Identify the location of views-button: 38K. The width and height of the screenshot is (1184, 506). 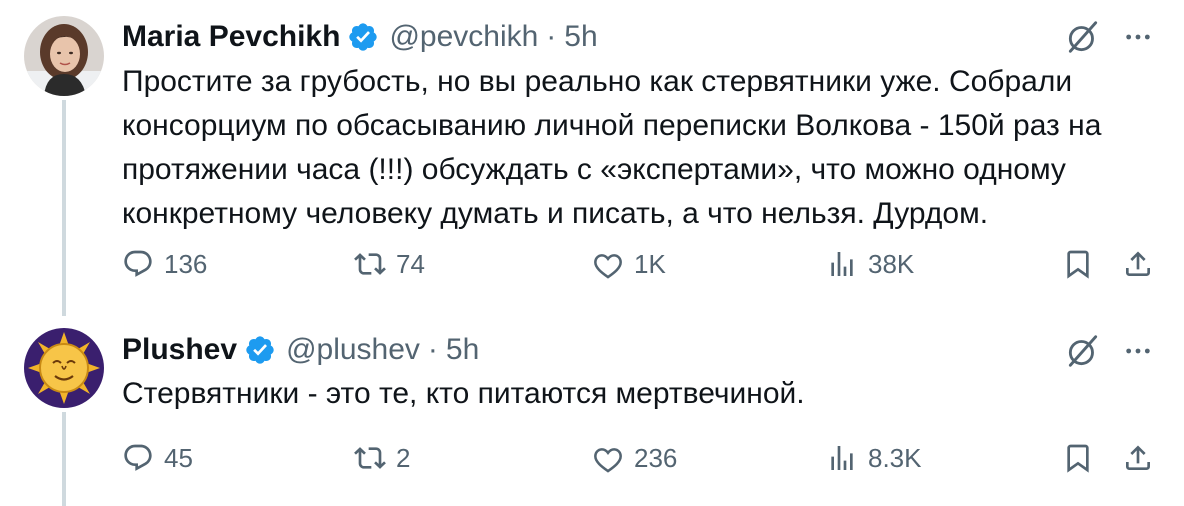
(870, 264).